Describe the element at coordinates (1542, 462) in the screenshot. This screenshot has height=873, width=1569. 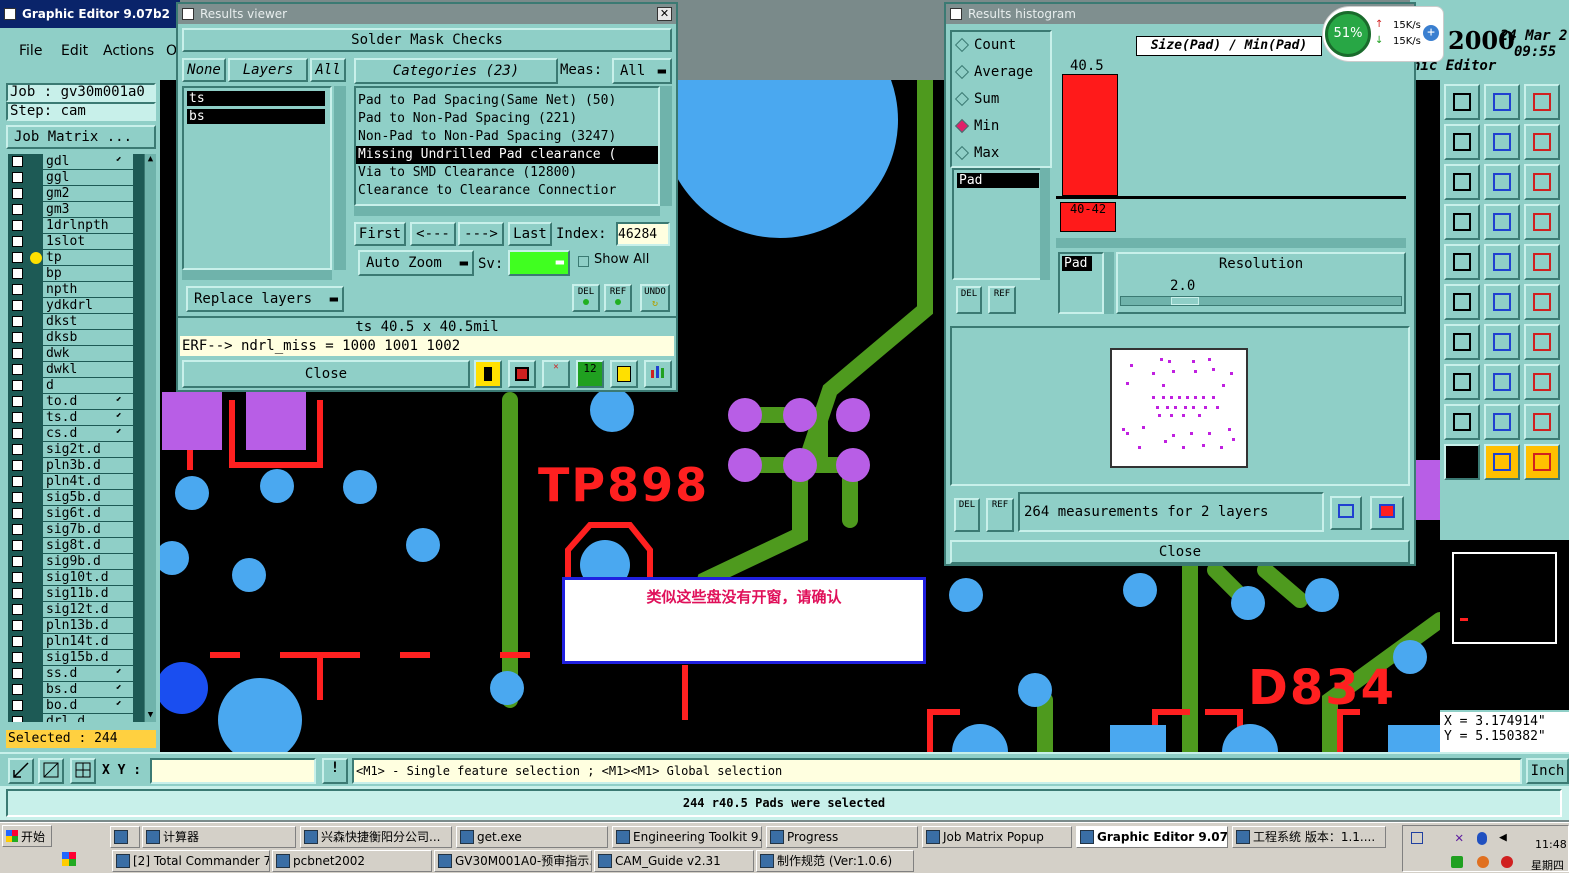
I see `rotate-icon` at that location.